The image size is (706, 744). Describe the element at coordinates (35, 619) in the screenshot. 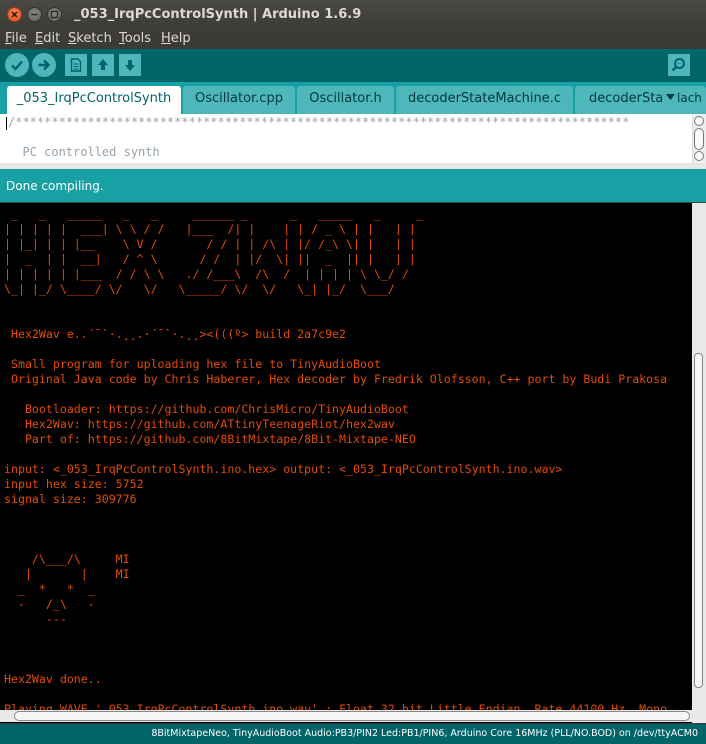

I see `console-line: ---` at that location.